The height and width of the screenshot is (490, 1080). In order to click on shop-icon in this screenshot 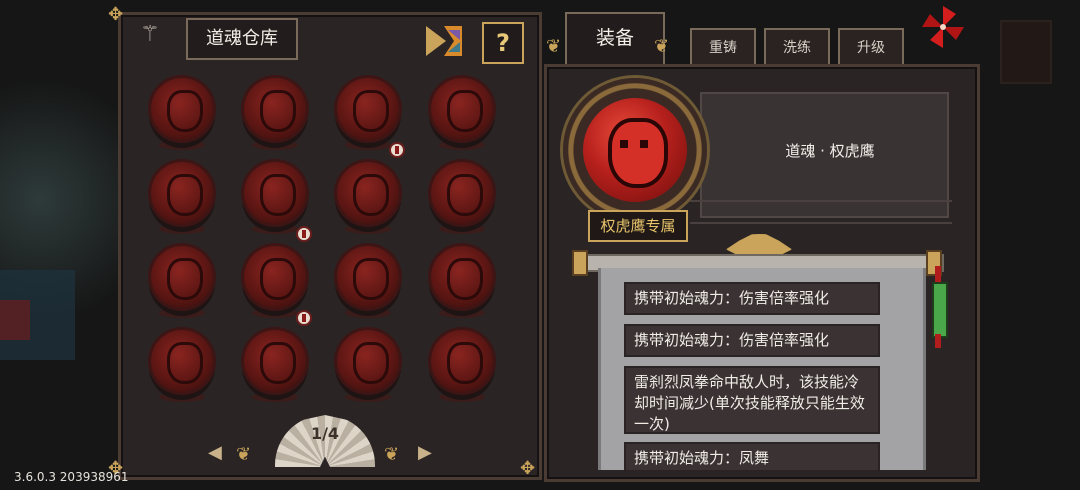, I will do `click(444, 41)`.